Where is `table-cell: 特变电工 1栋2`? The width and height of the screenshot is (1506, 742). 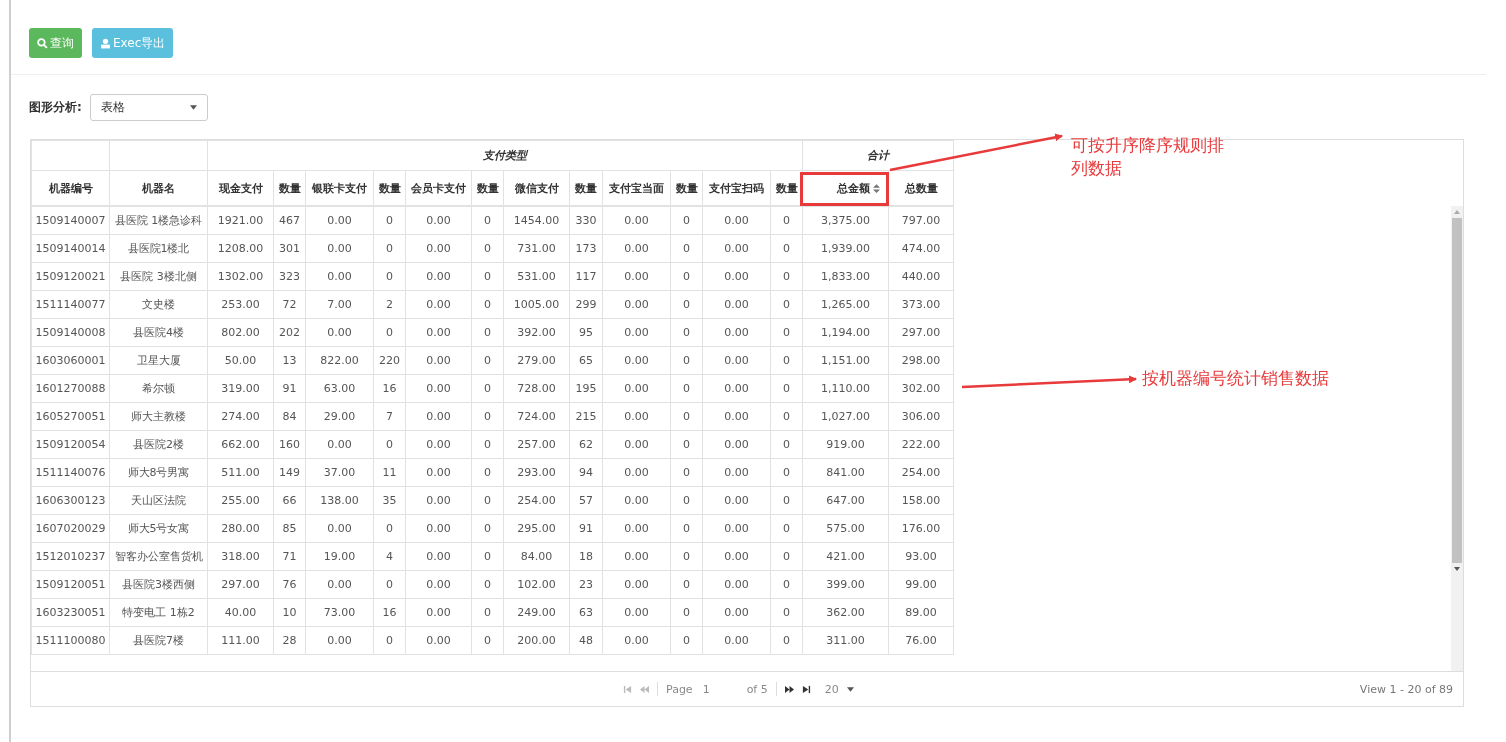 table-cell: 特变电工 1栋2 is located at coordinates (158, 612).